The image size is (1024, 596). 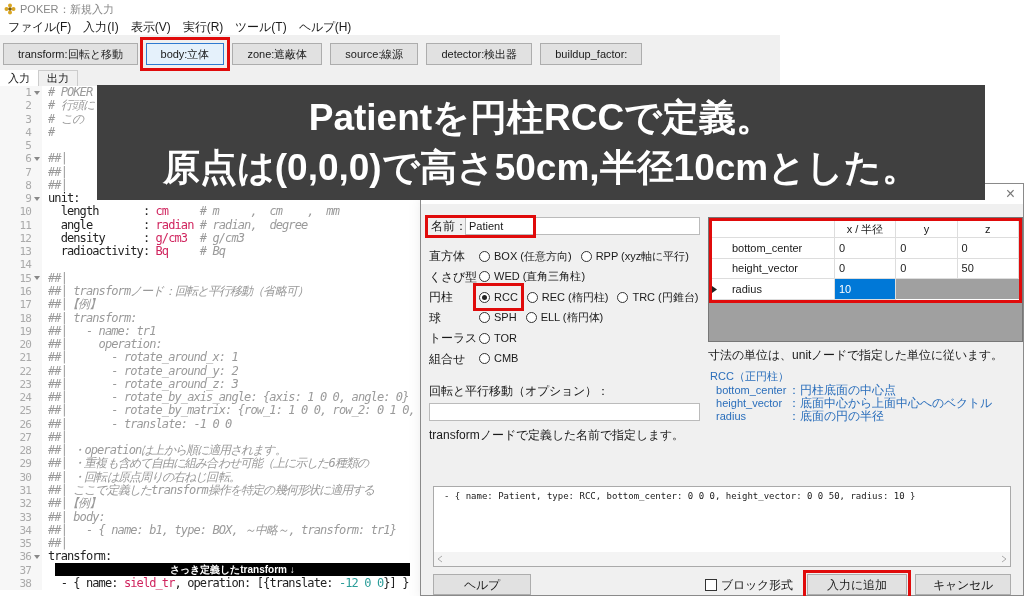 I want to click on line-number: 5, so click(x=28, y=146).